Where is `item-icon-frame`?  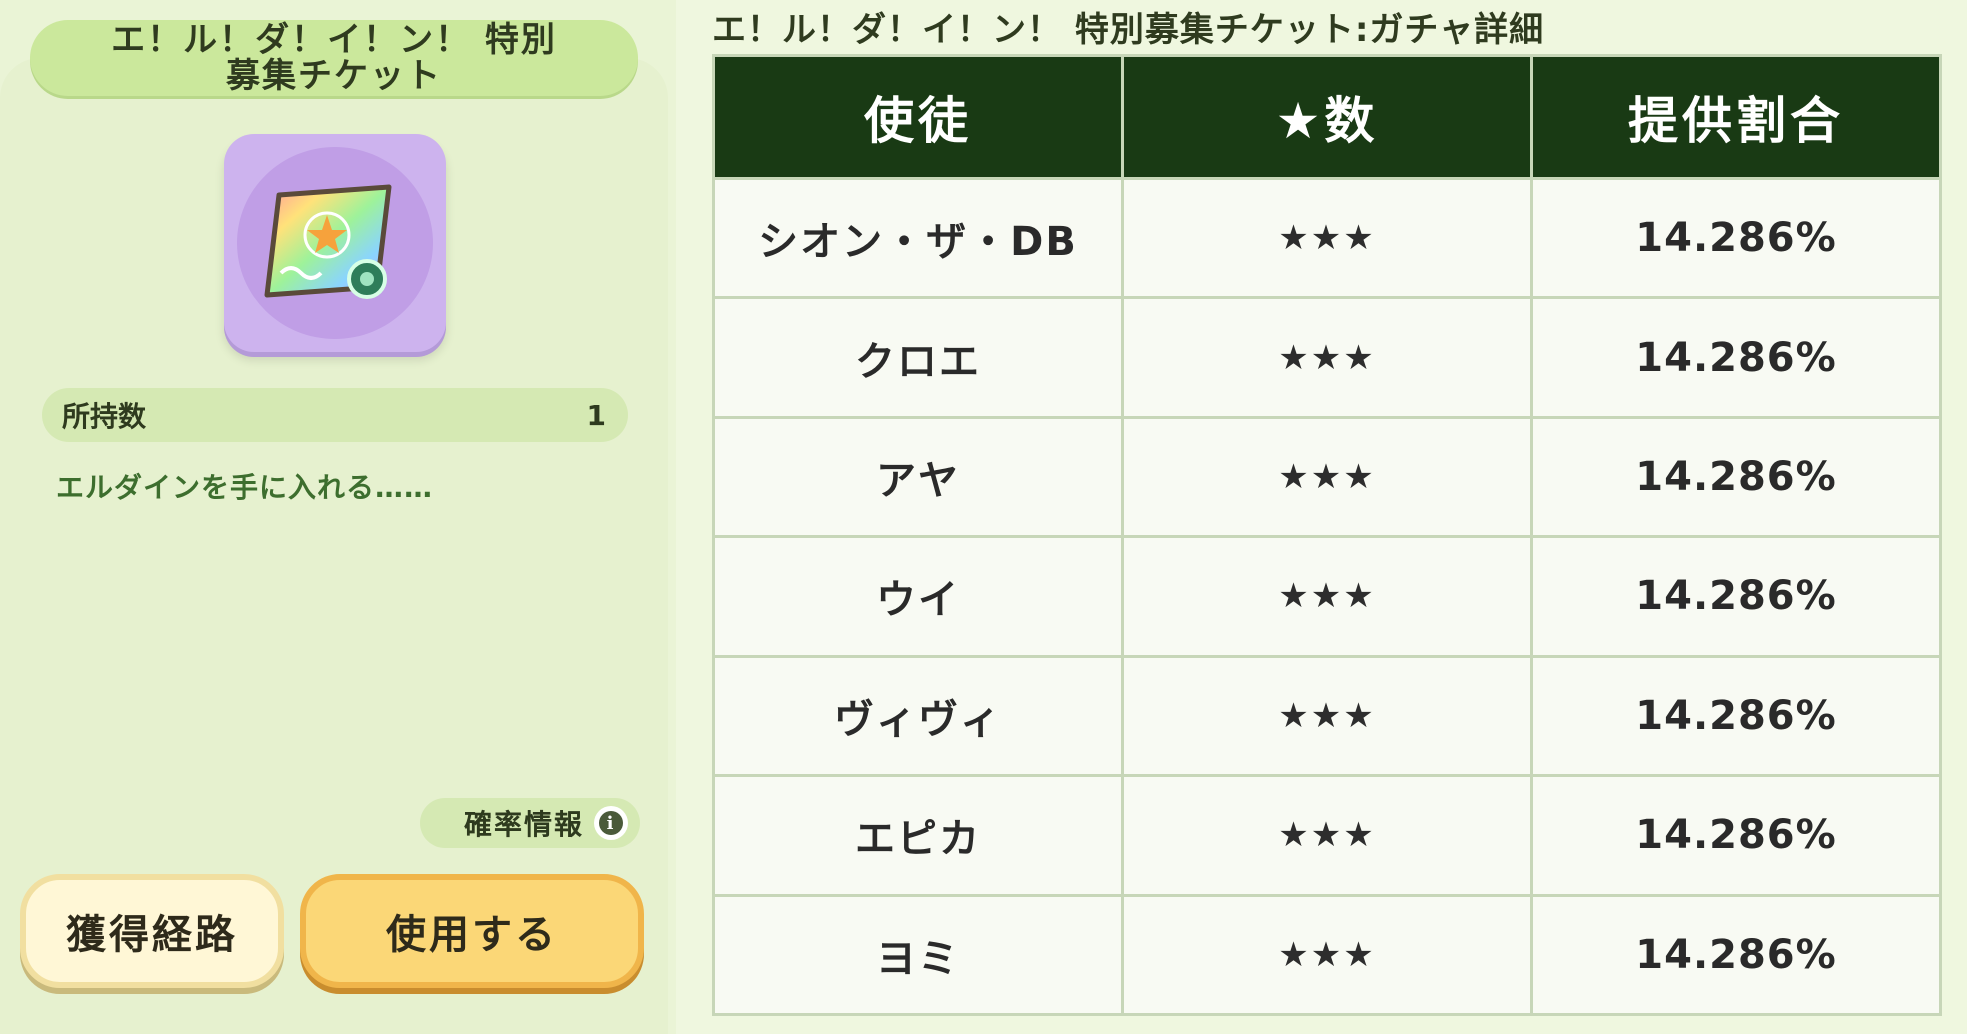 item-icon-frame is located at coordinates (335, 243).